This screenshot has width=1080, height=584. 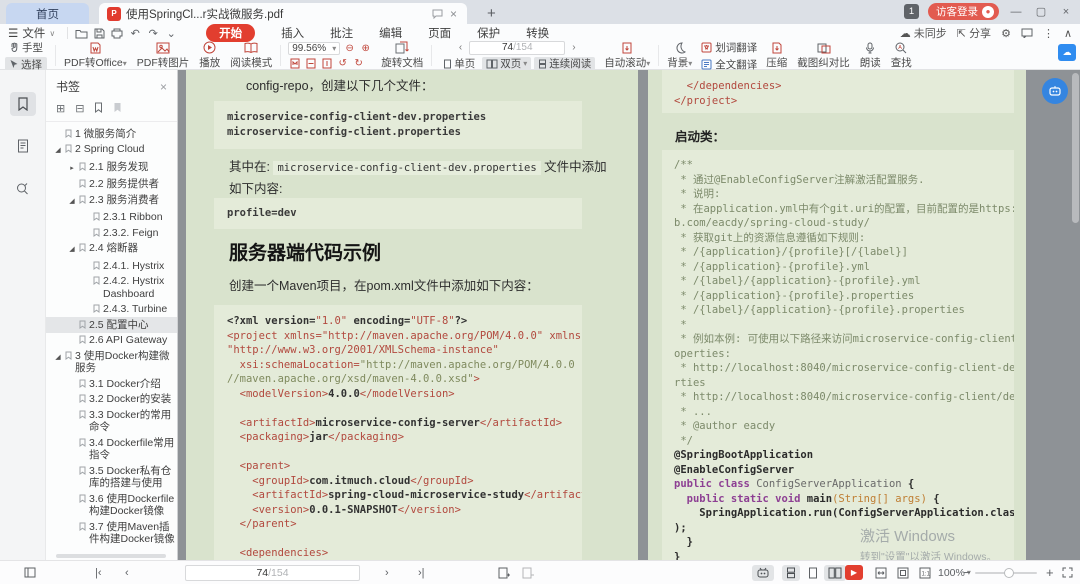 What do you see at coordinates (507, 63) in the screenshot?
I see `double-page-view-button: 双页 ▾` at bounding box center [507, 63].